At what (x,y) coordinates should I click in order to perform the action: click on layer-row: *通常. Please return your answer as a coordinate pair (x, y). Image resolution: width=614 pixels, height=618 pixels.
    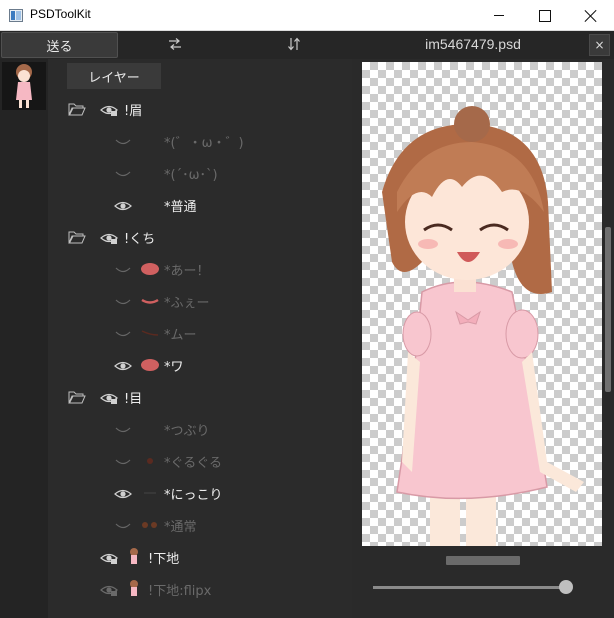
    Looking at the image, I should click on (200, 525).